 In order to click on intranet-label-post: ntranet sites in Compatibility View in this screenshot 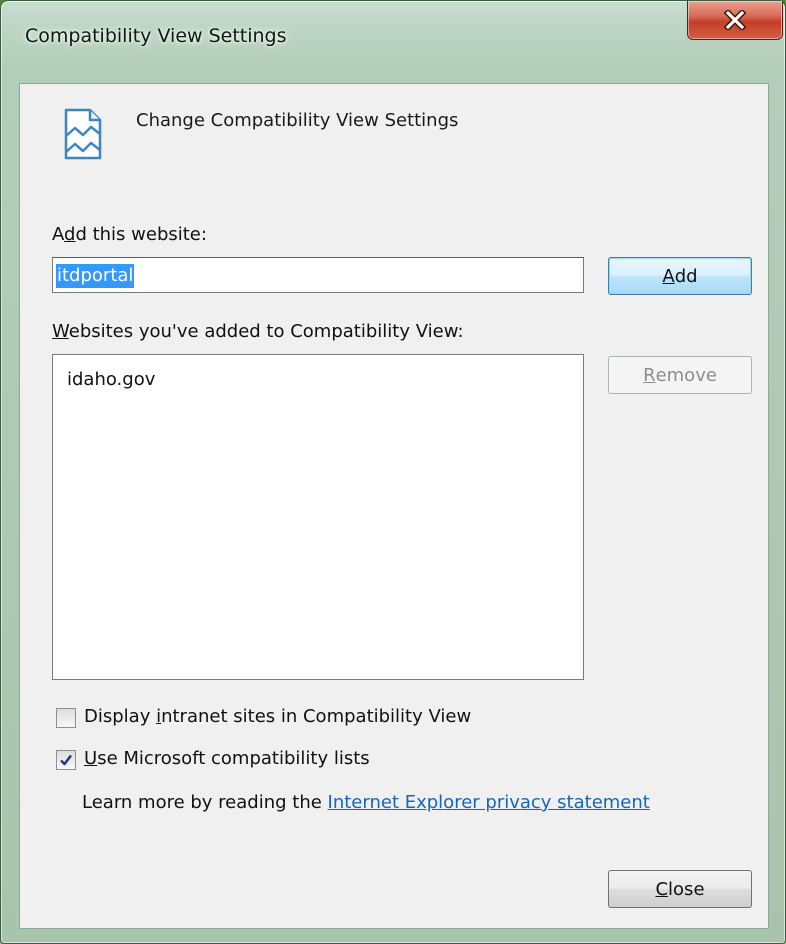, I will do `click(316, 716)`.